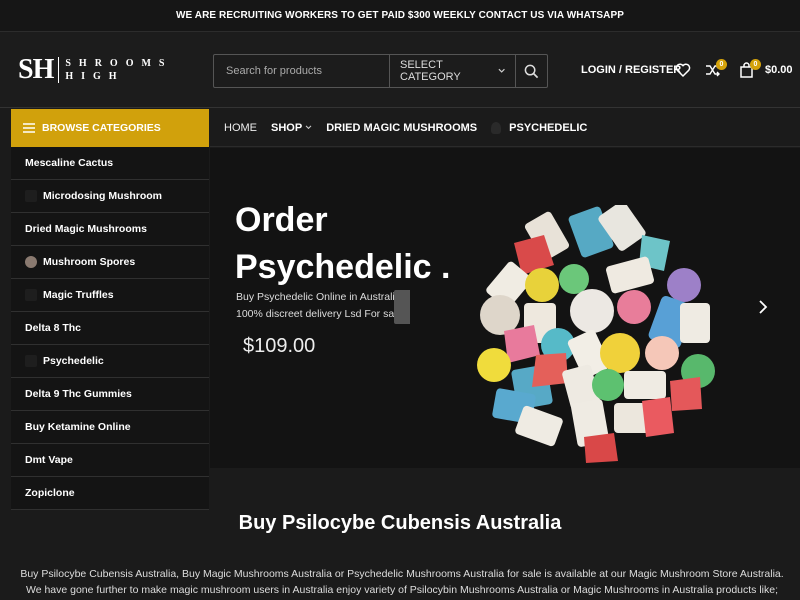 The image size is (800, 600). I want to click on category-label: Psychedelic, so click(73, 361).